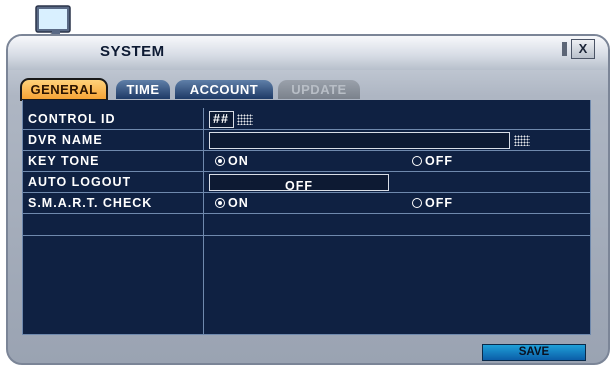 Image resolution: width=614 pixels, height=369 pixels. Describe the element at coordinates (64, 89) in the screenshot. I see `tab-general: GENERAL` at that location.